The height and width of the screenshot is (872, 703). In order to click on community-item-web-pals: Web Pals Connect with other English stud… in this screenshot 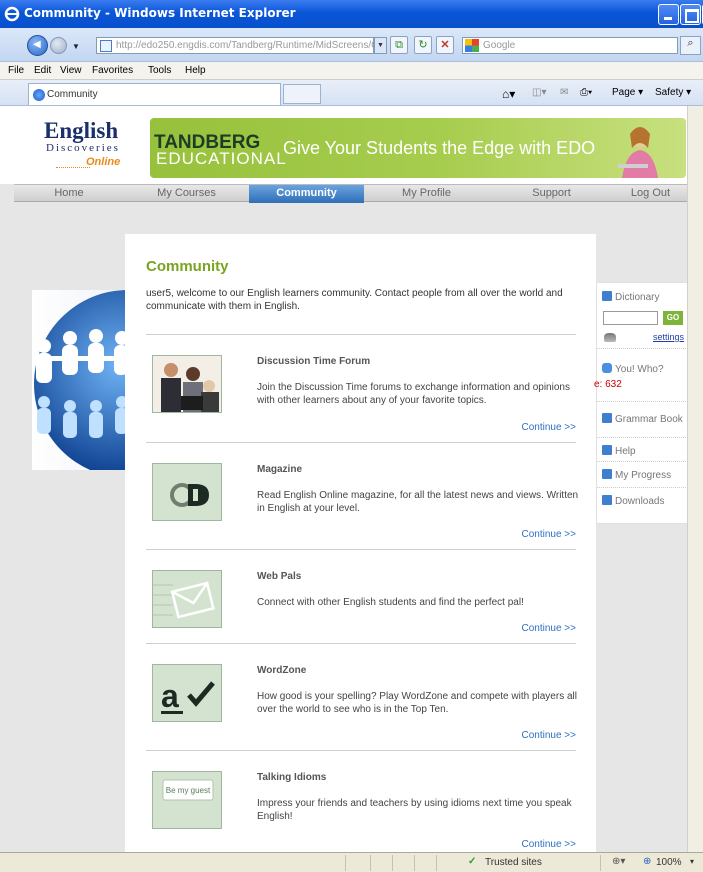, I will do `click(361, 596)`.